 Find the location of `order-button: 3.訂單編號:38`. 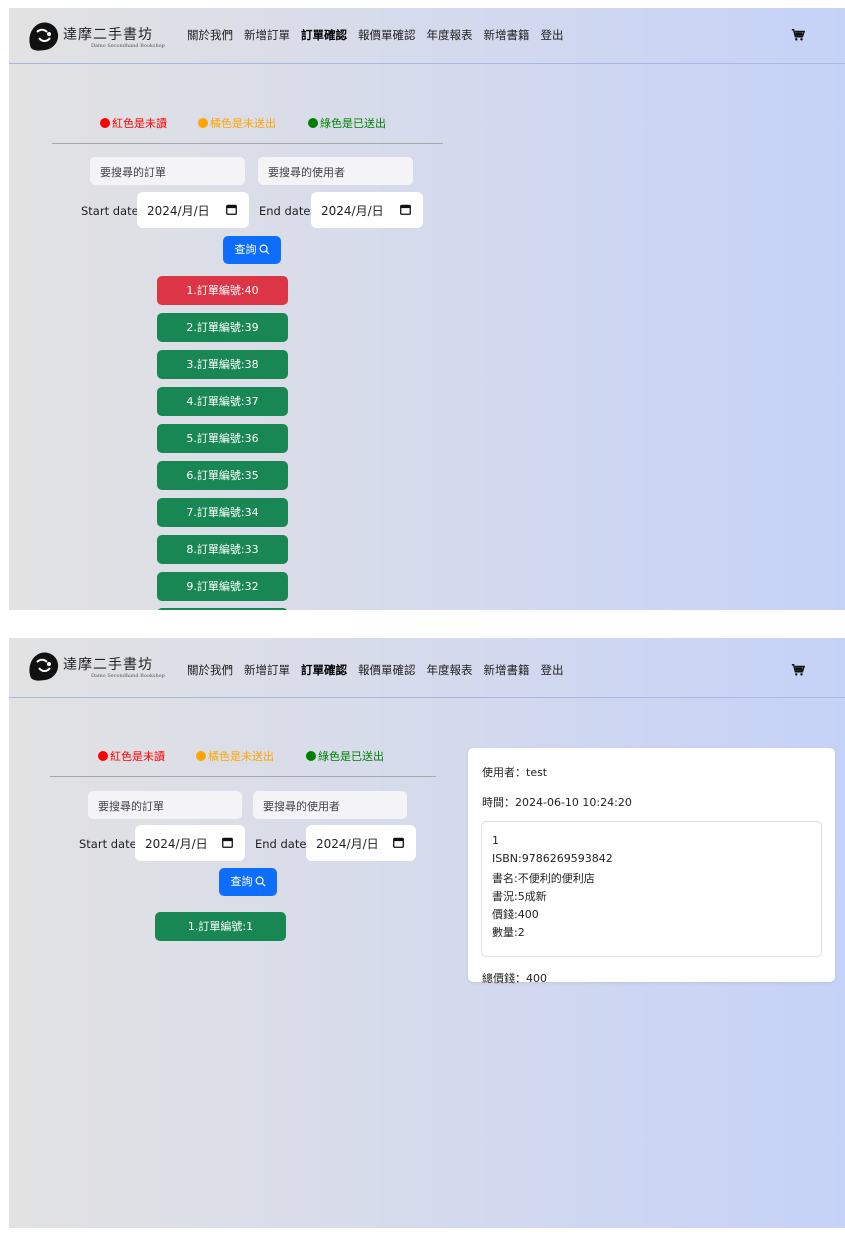

order-button: 3.訂單編號:38 is located at coordinates (222, 364).